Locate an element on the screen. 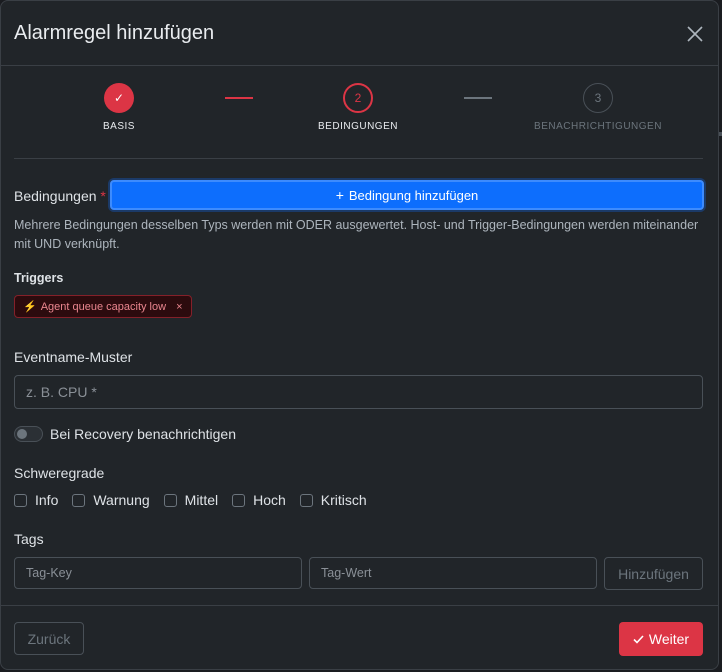 This screenshot has height=672, width=722. add-condition-button: + Bedingung hinzufügen is located at coordinates (407, 195).